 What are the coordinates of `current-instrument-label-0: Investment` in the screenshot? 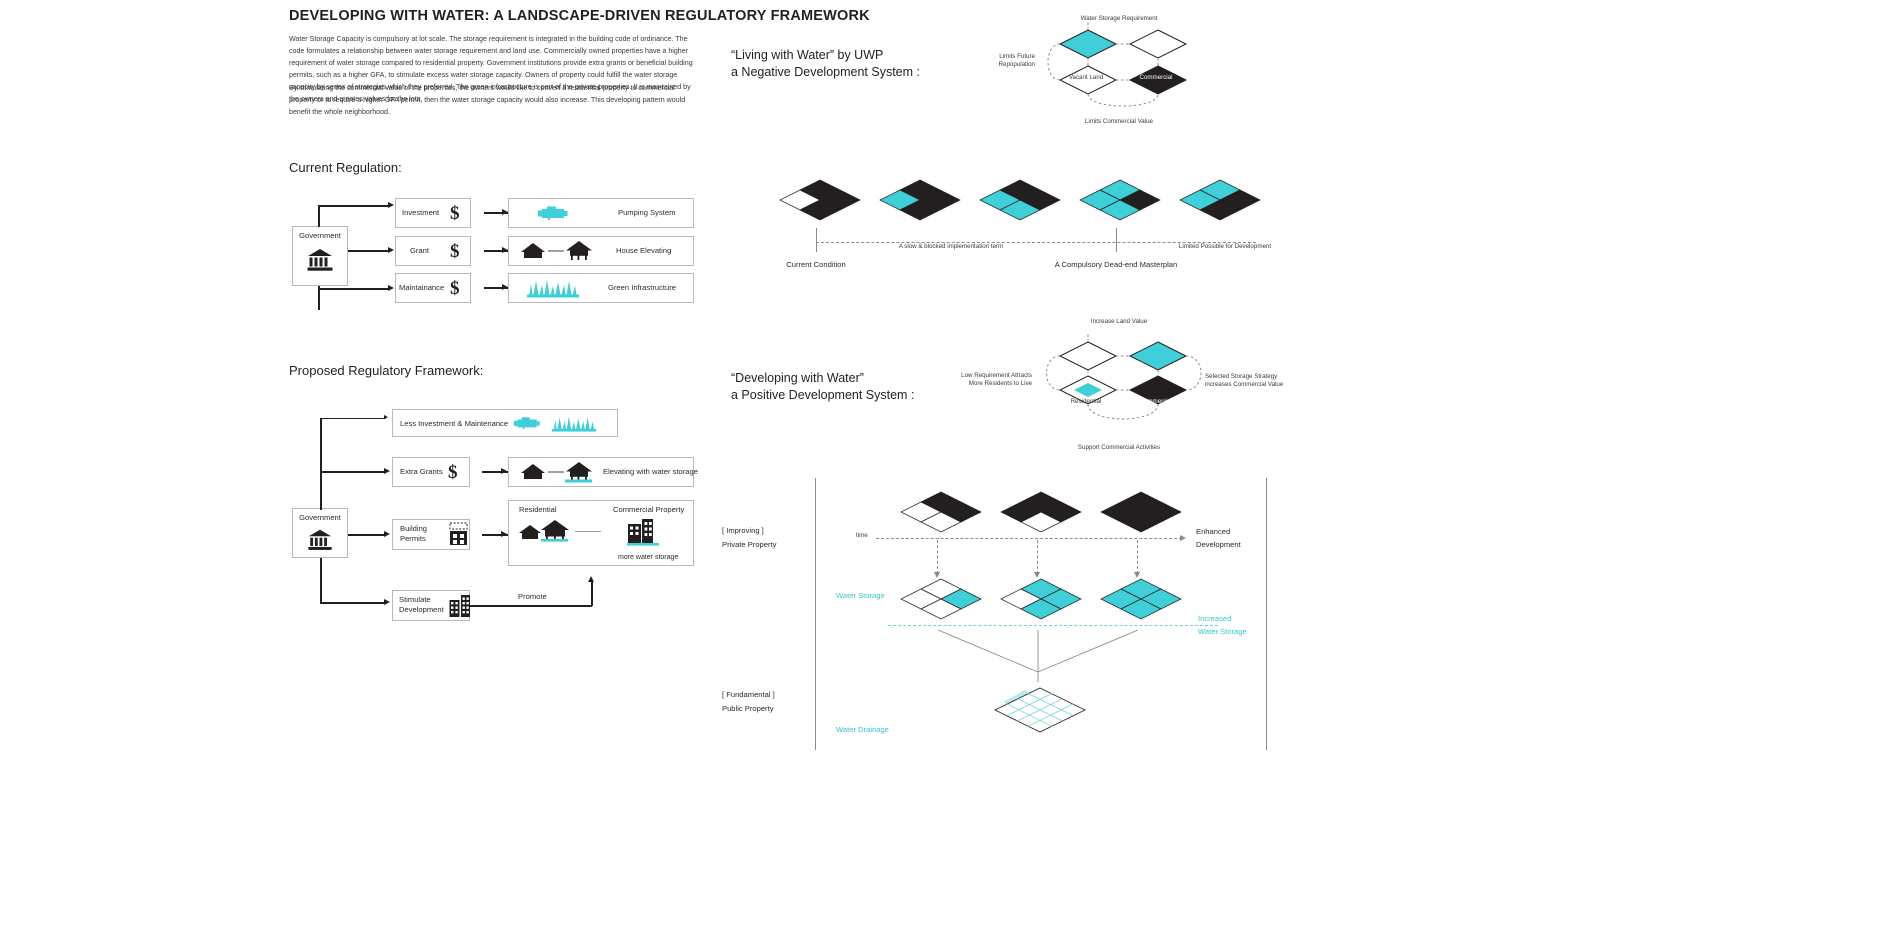 It's located at (421, 212).